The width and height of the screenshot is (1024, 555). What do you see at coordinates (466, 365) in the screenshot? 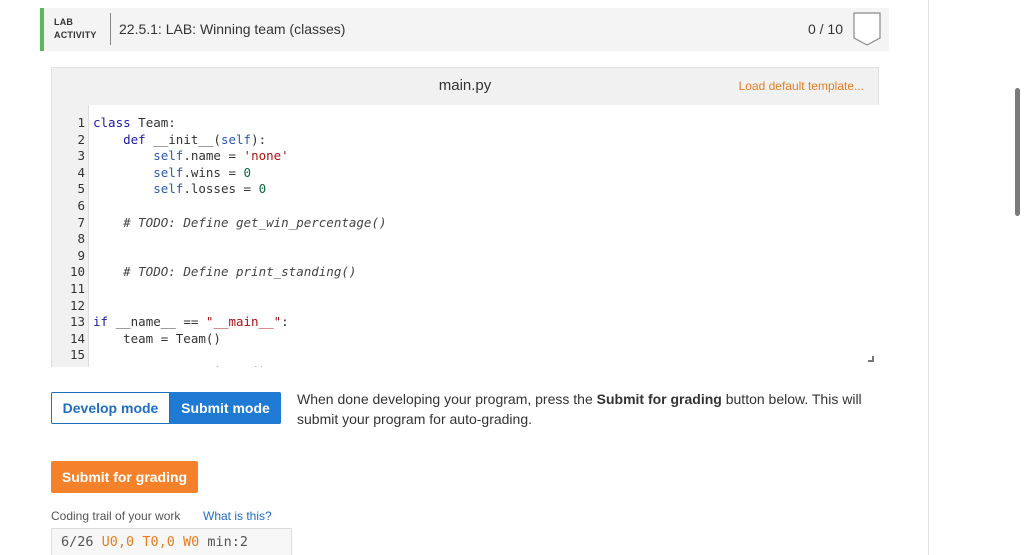
I see `code-line: 16 user_name = input()` at bounding box center [466, 365].